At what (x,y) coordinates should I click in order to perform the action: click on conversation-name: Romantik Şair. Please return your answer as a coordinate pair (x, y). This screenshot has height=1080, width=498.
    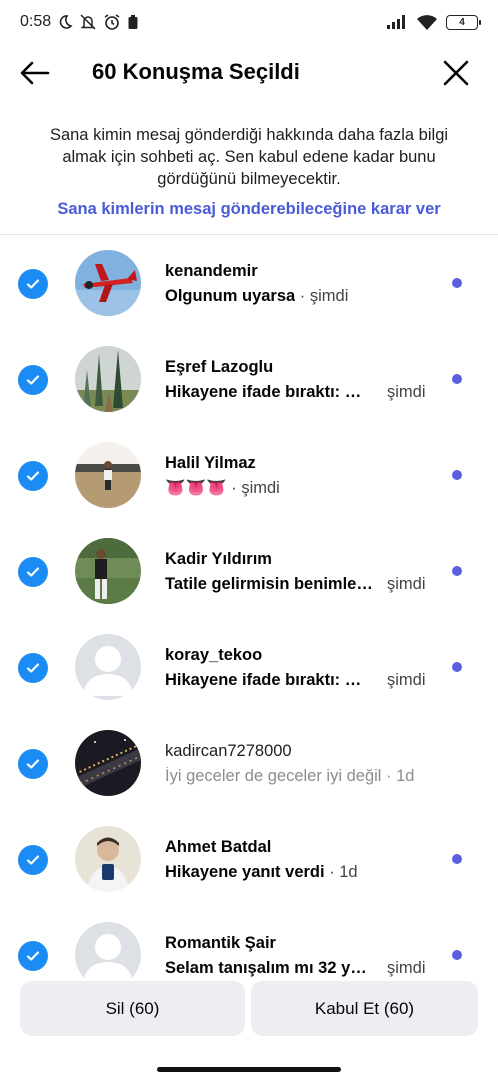
    Looking at the image, I should click on (220, 943).